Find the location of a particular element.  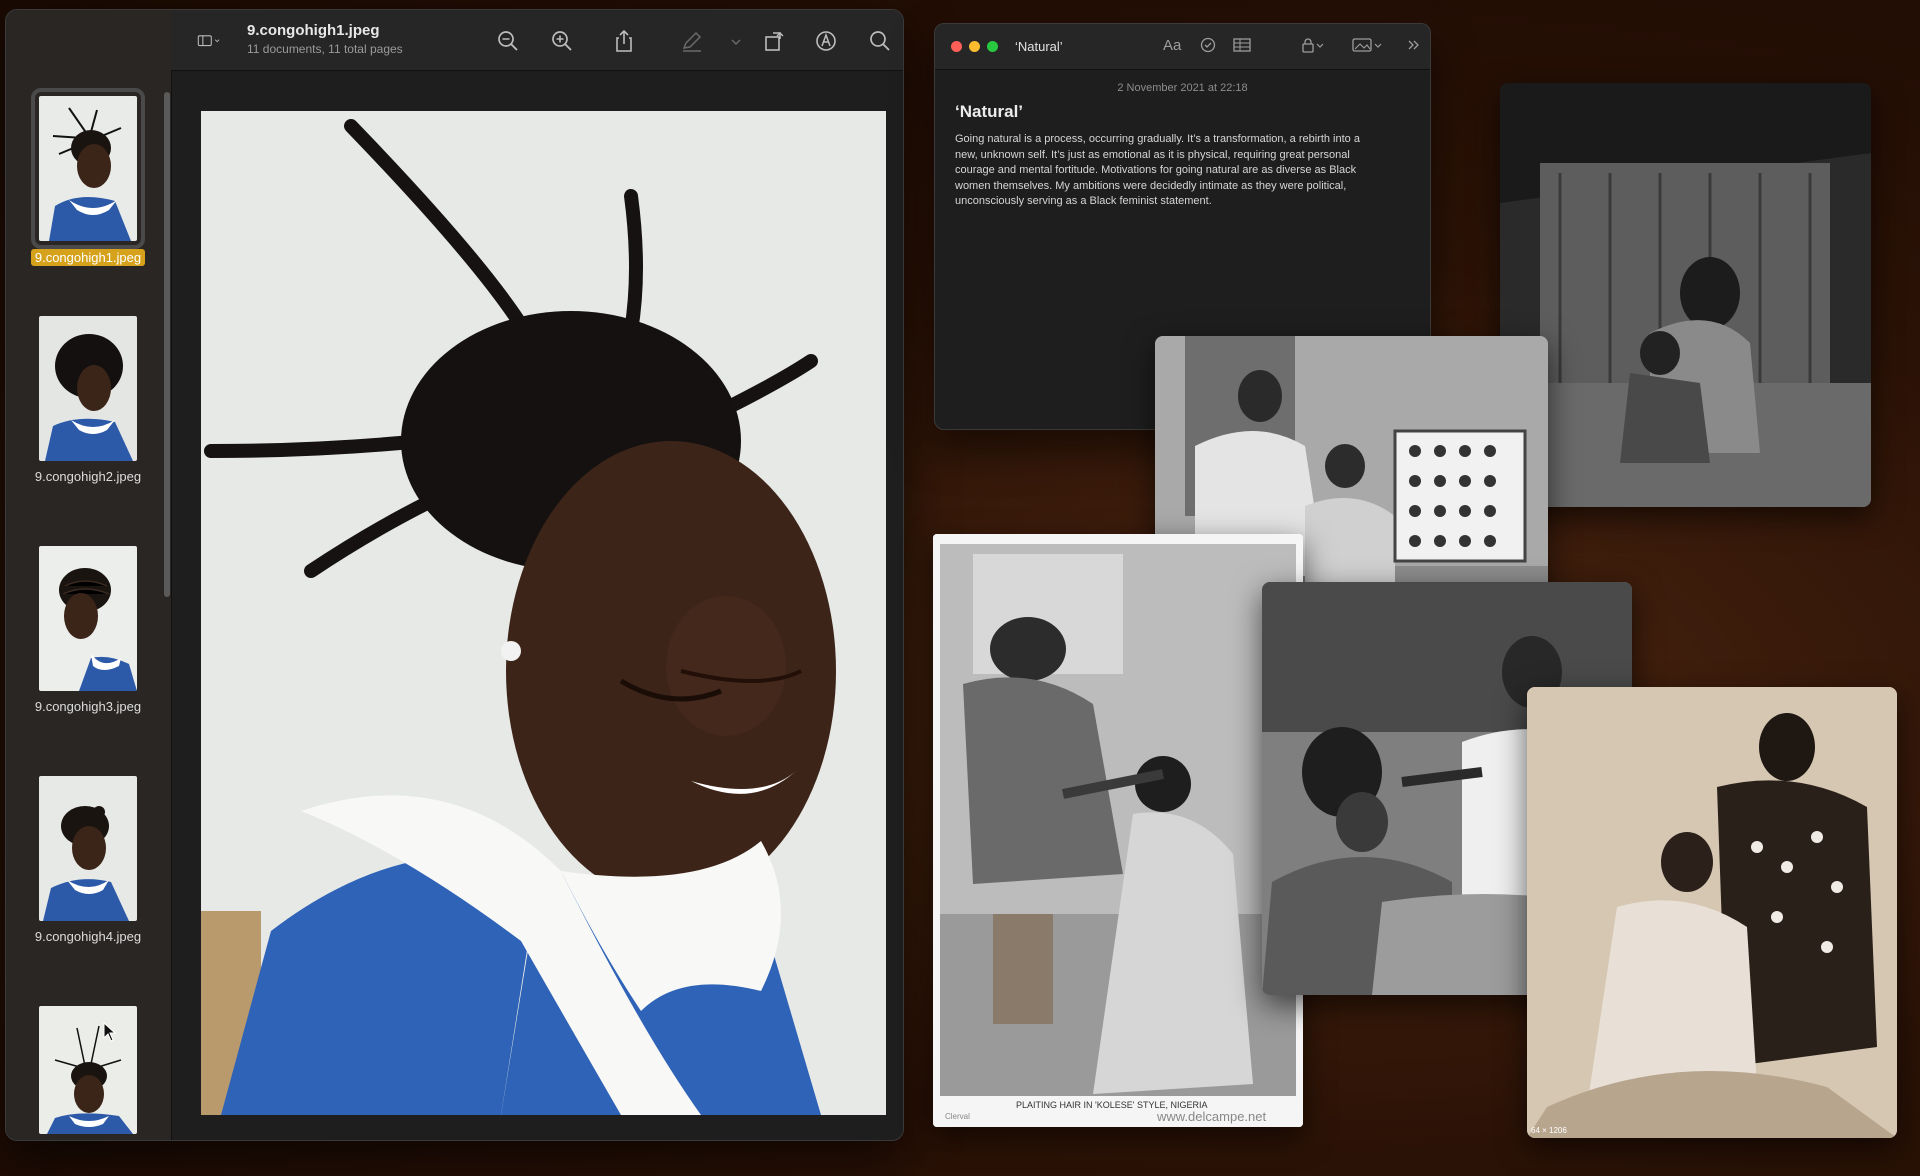

media-icon is located at coordinates (1367, 47).